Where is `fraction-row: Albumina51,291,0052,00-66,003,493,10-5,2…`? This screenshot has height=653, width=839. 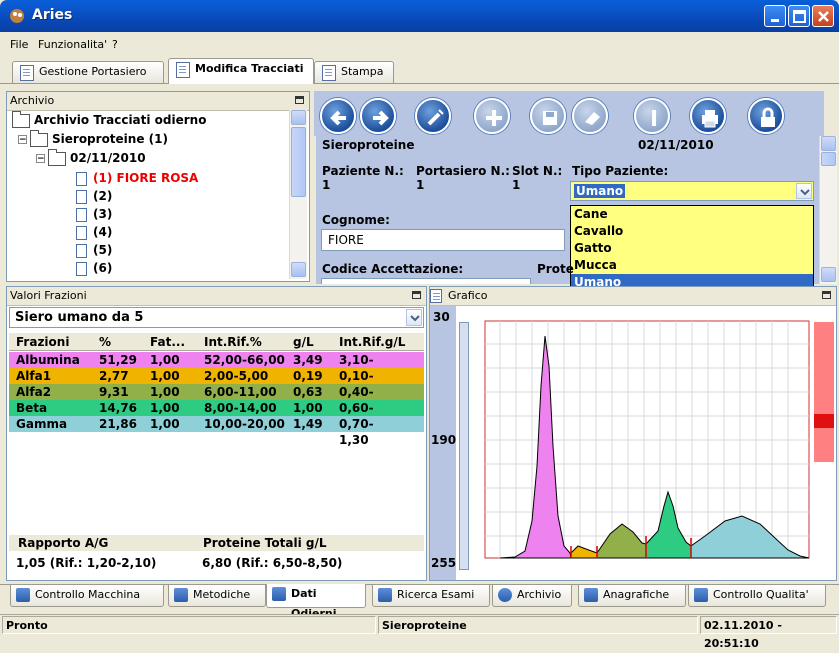 fraction-row: Albumina51,291,0052,00-66,003,493,10-5,2… is located at coordinates (216, 367).